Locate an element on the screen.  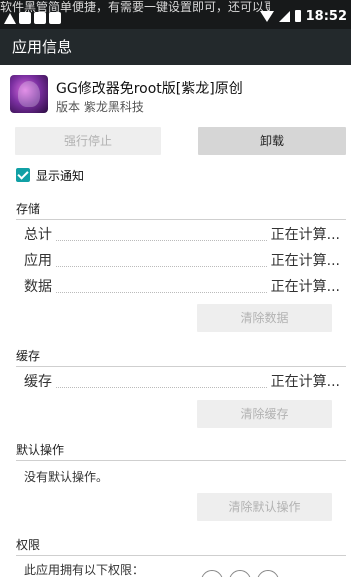
clear-cache-button: 清除缓存 is located at coordinates (264, 414).